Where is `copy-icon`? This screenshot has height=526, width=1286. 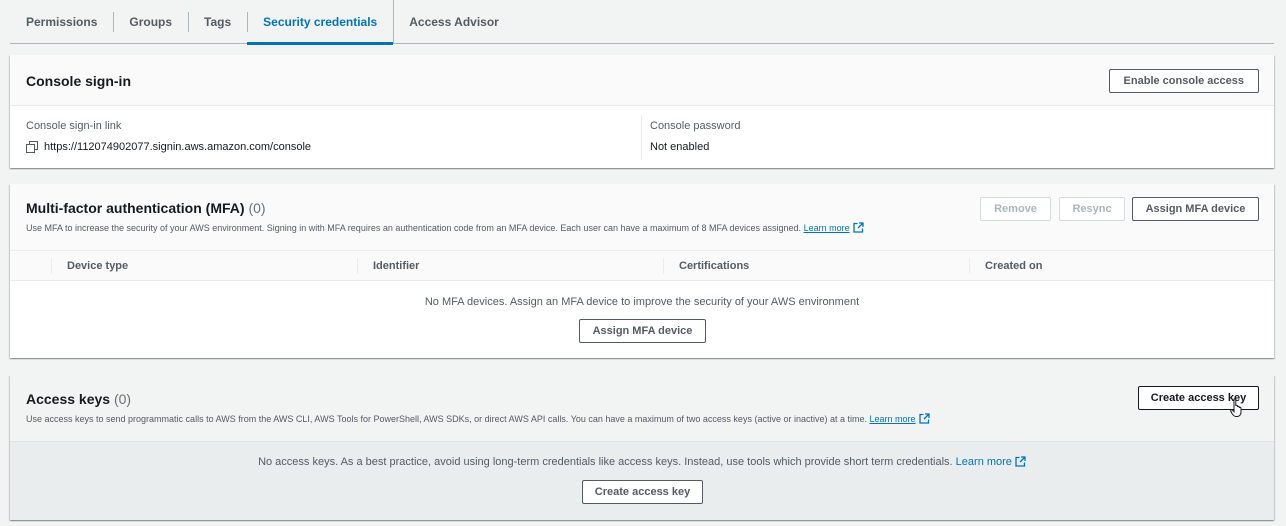 copy-icon is located at coordinates (32, 147).